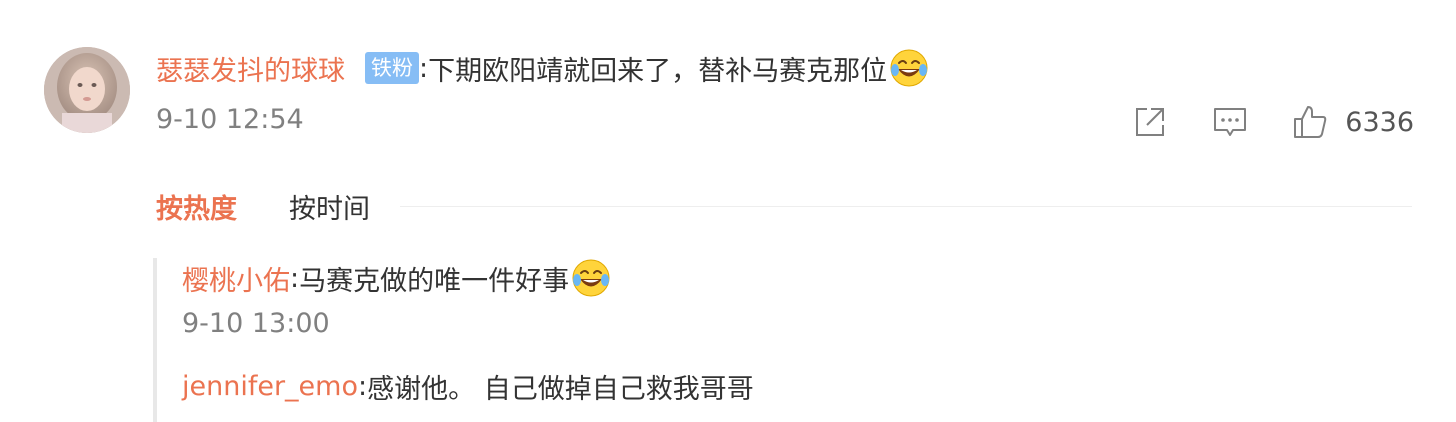 The height and width of the screenshot is (422, 1456). I want to click on share-button, so click(1150, 122).